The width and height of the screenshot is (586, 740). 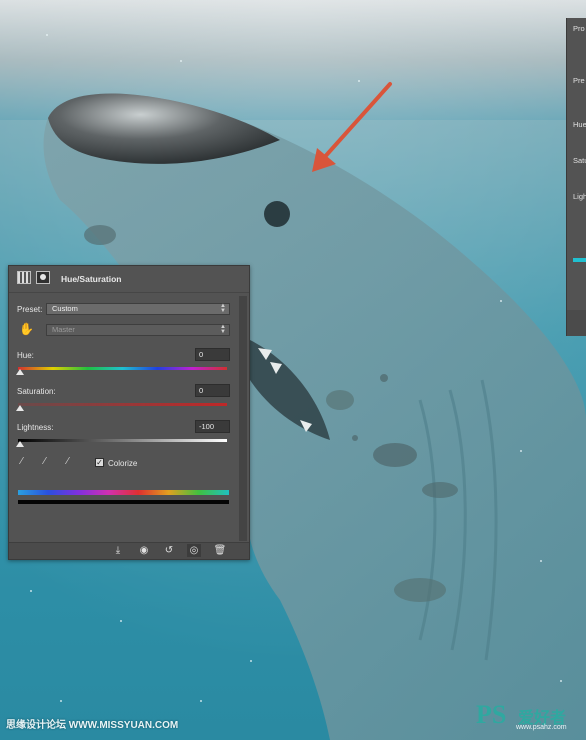 What do you see at coordinates (529, 718) in the screenshot?
I see `watermark-right: PS 爱好者 www.psahz.com` at bounding box center [529, 718].